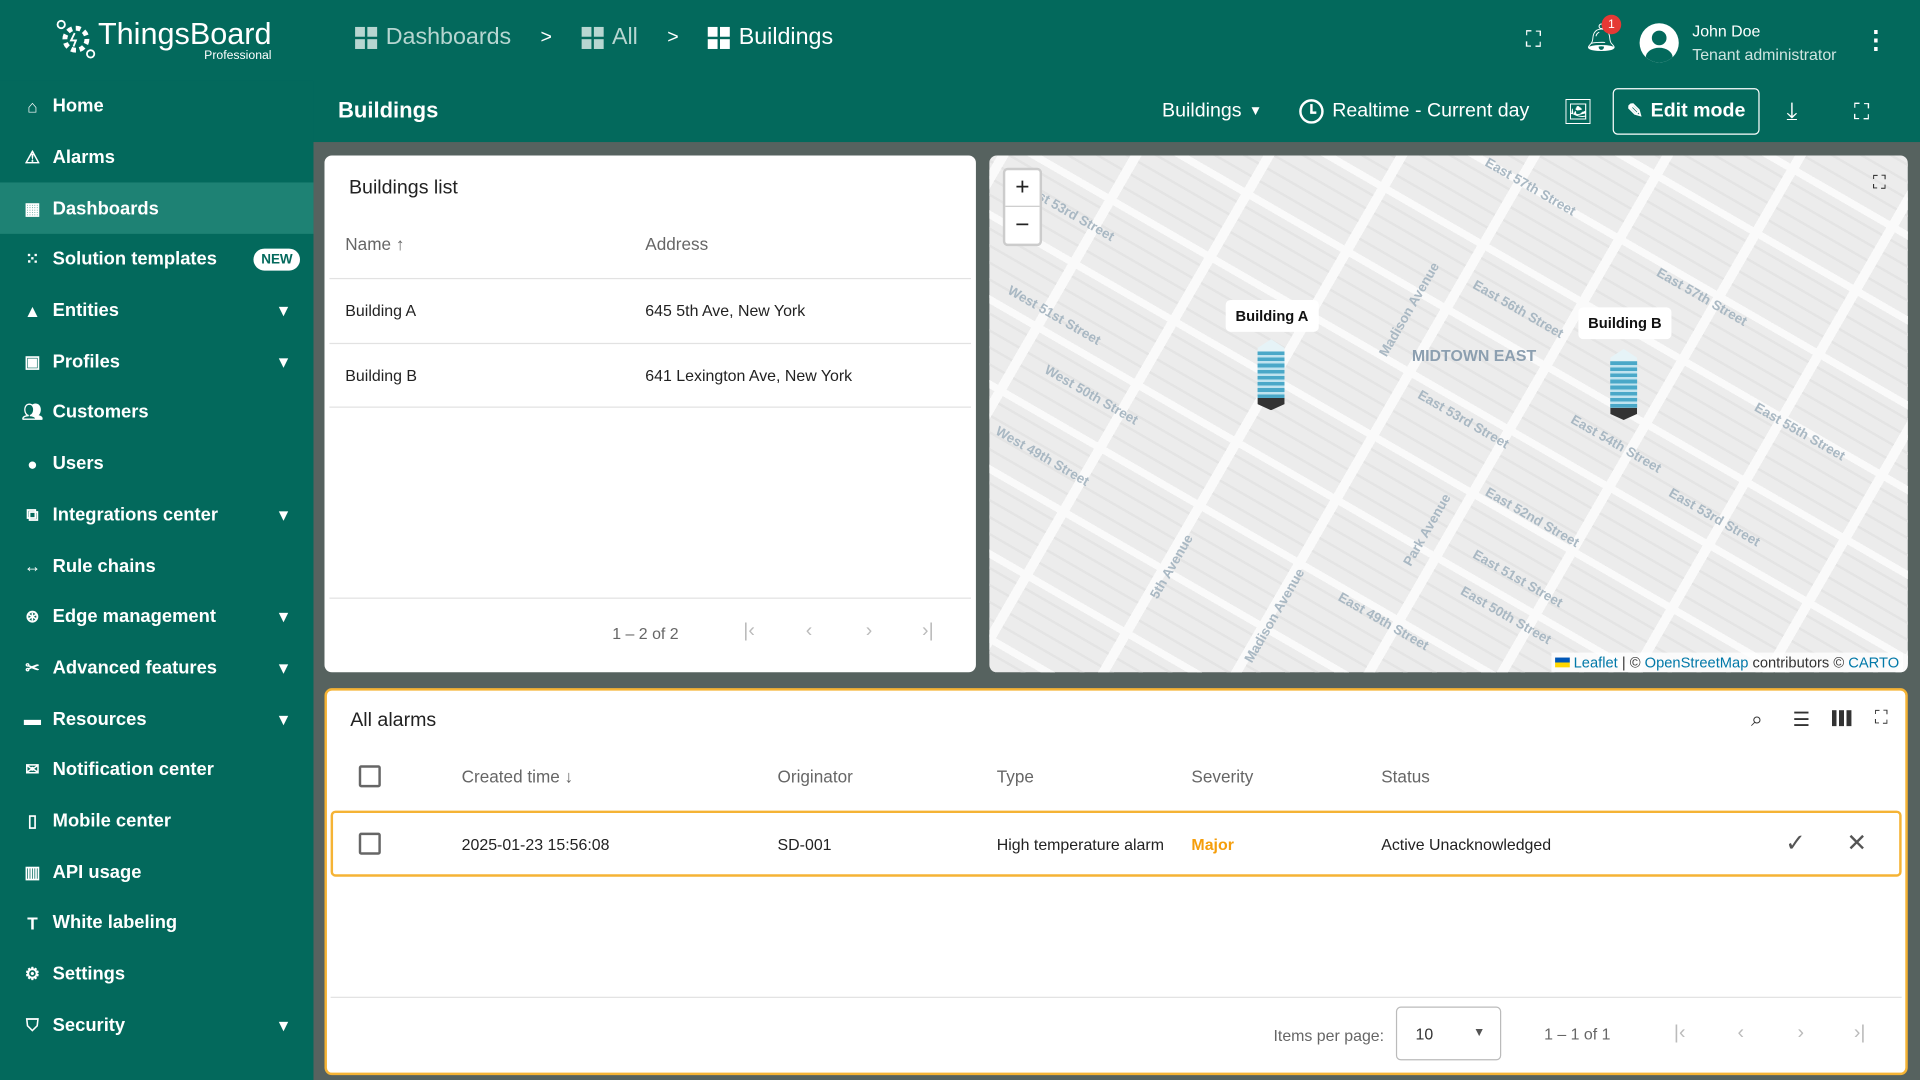  I want to click on carto-link: CARTO, so click(1873, 662).